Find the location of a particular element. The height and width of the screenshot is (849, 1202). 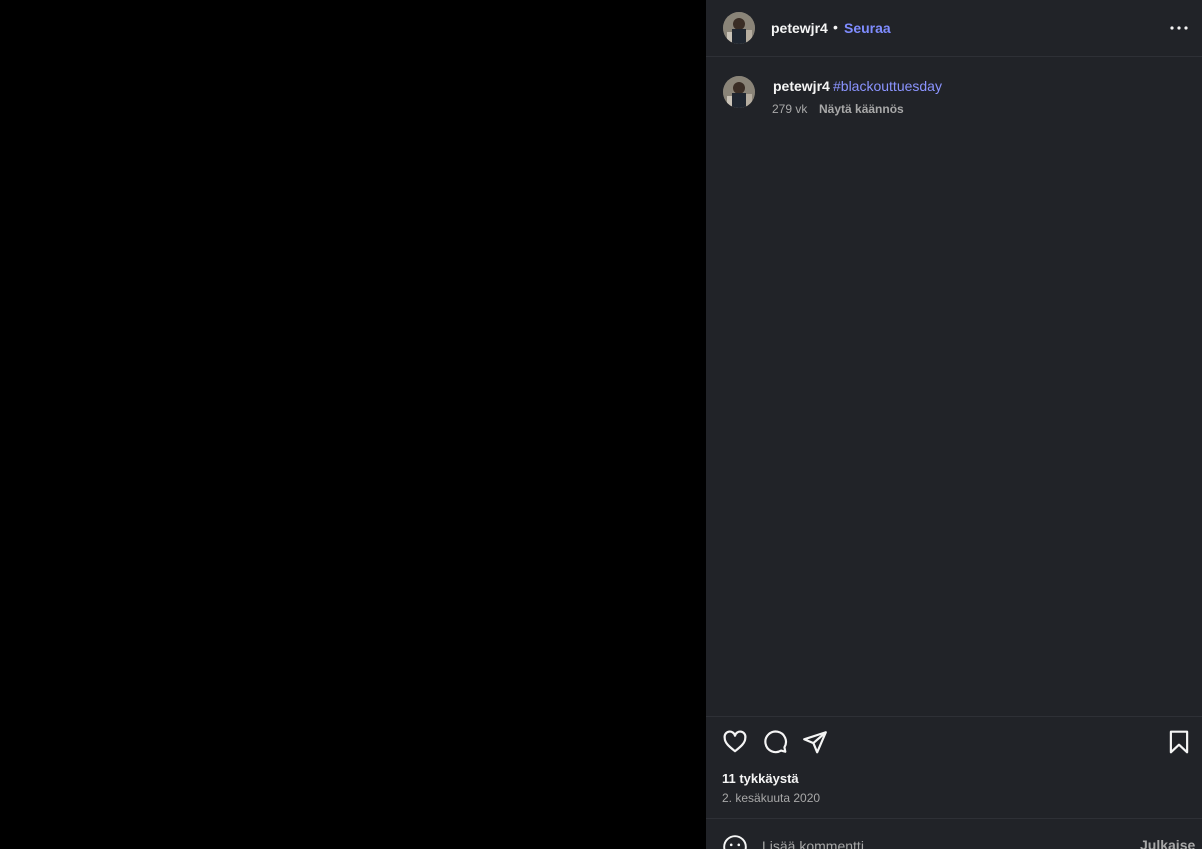

see-translation-link: Näytä käännös is located at coordinates (861, 109).